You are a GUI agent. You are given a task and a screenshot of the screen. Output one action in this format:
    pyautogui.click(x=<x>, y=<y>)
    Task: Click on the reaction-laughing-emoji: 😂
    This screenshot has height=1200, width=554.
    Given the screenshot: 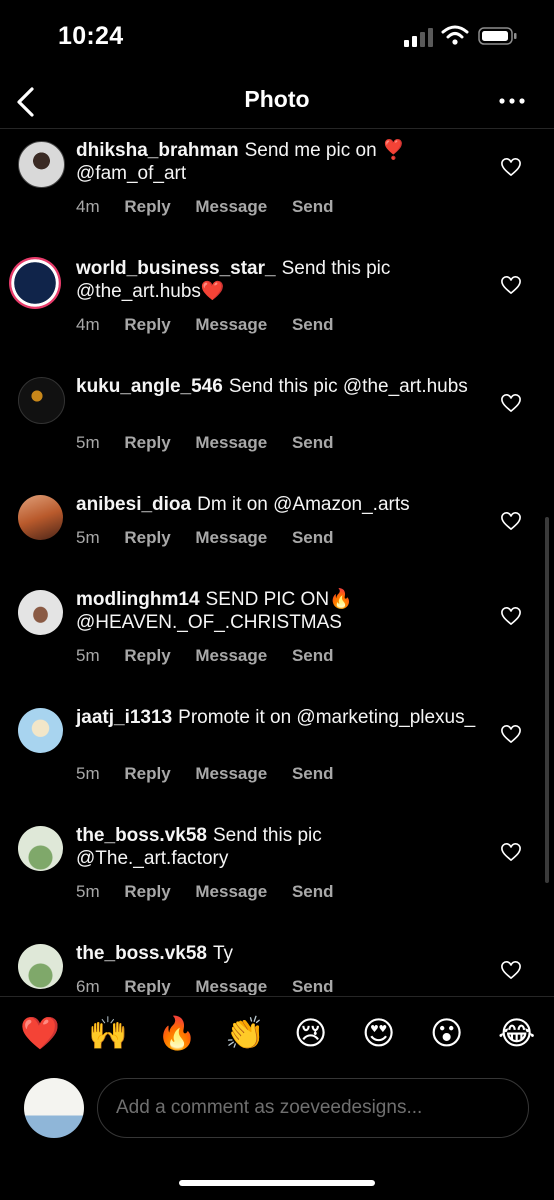 What is the action you would take?
    pyautogui.click(x=516, y=1033)
    